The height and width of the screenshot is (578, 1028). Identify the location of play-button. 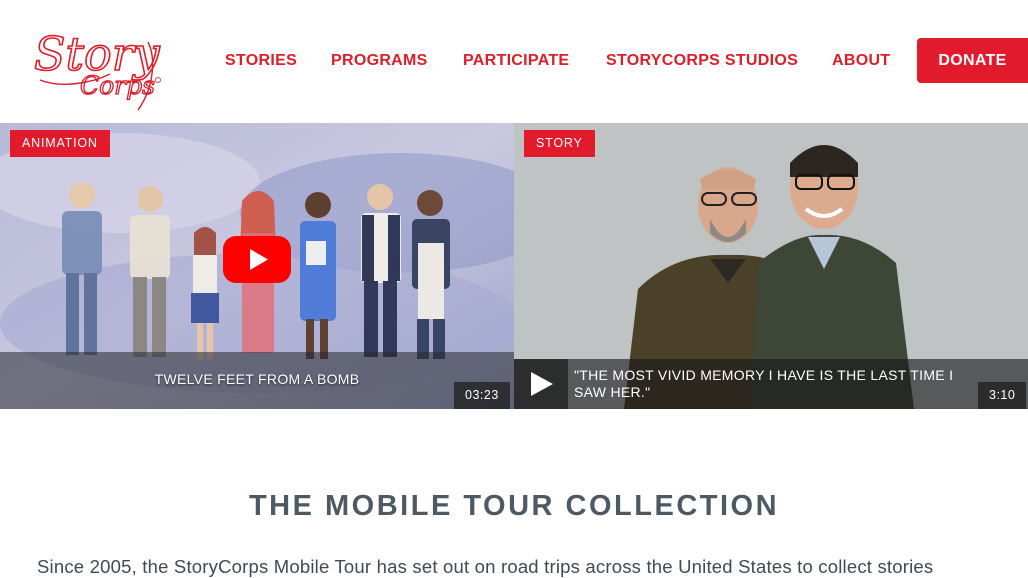
(541, 384).